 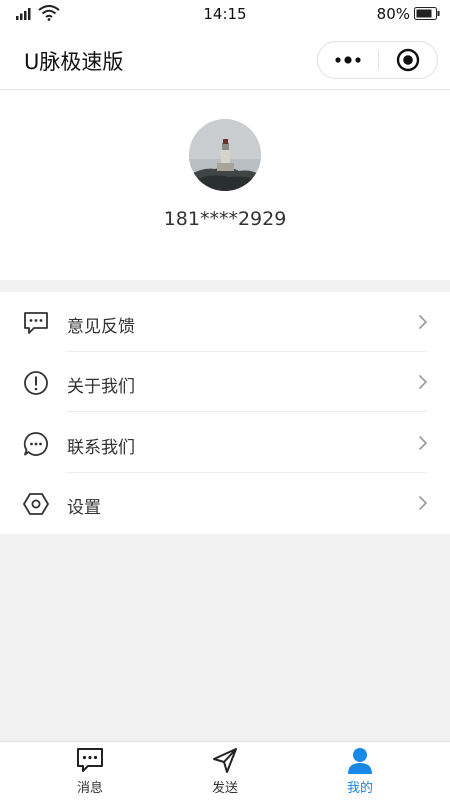 What do you see at coordinates (247, 411) in the screenshot?
I see `menu-divider` at bounding box center [247, 411].